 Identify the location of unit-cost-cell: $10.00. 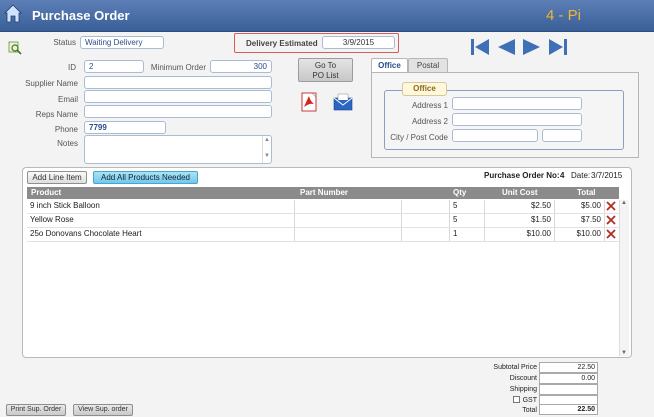
(520, 234).